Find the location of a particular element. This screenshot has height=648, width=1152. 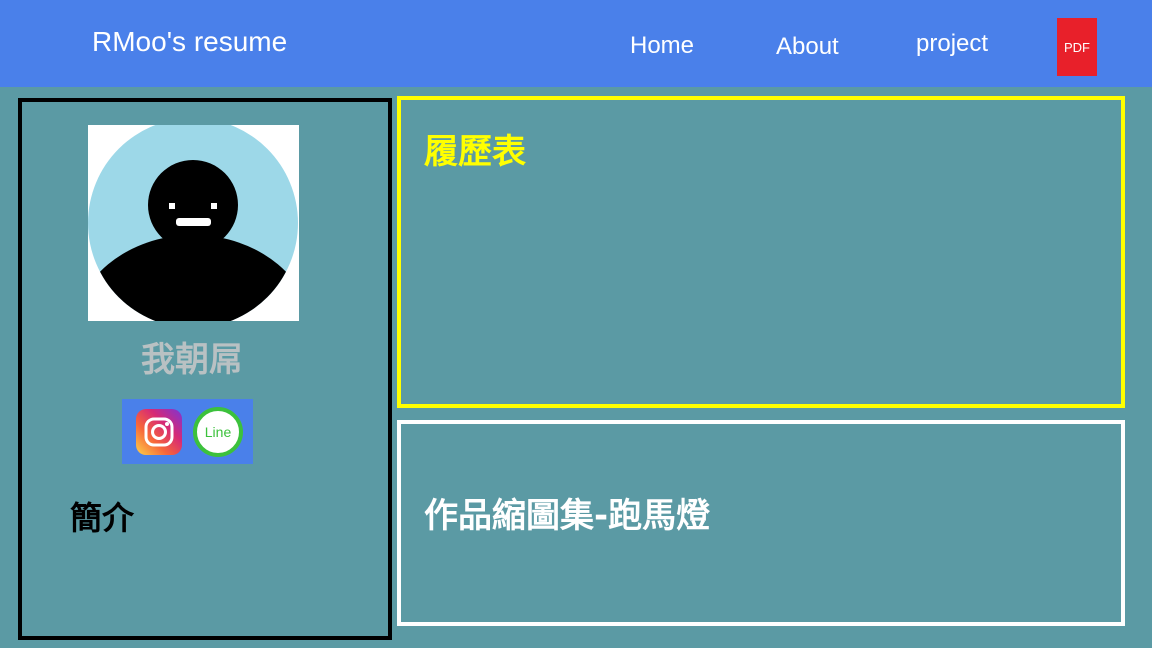

site-brand: RMoo's resume is located at coordinates (189, 42).